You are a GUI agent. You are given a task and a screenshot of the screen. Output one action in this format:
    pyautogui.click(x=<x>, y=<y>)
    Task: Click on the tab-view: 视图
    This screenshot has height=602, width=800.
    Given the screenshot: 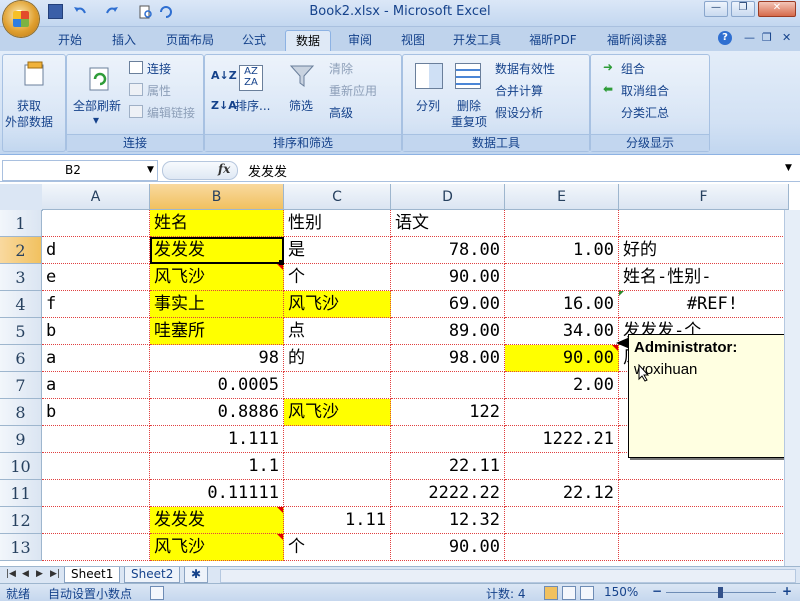 What is the action you would take?
    pyautogui.click(x=413, y=40)
    